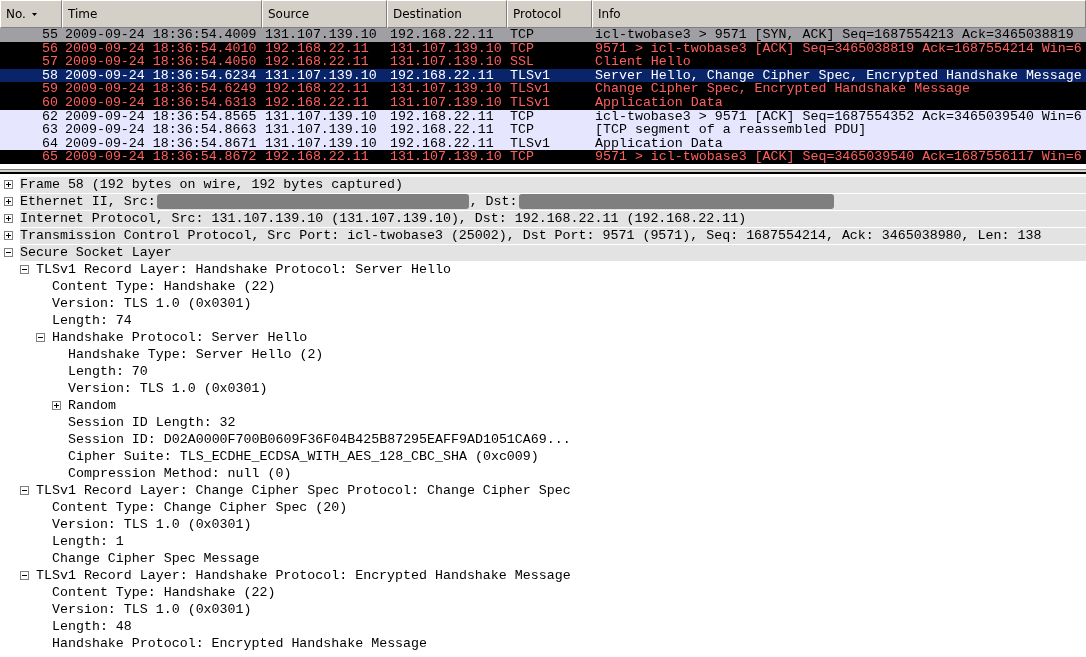 Image resolution: width=1086 pixels, height=657 pixels. I want to click on table-cell-text: 57, so click(50, 62).